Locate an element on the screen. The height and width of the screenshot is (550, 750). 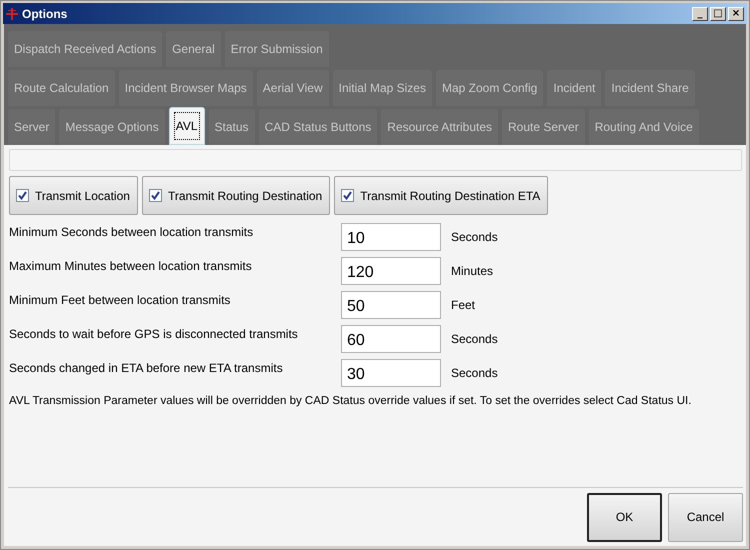
unit-label: Feet is located at coordinates (463, 305).